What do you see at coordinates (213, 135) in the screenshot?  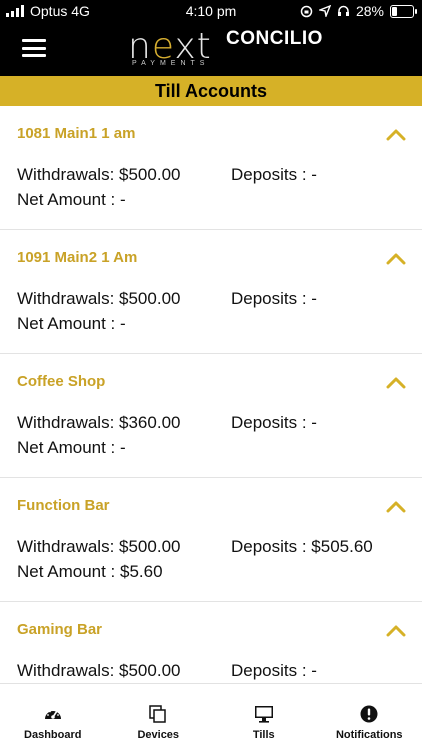 I see `till-account-header: 1081 Main1 1 am` at bounding box center [213, 135].